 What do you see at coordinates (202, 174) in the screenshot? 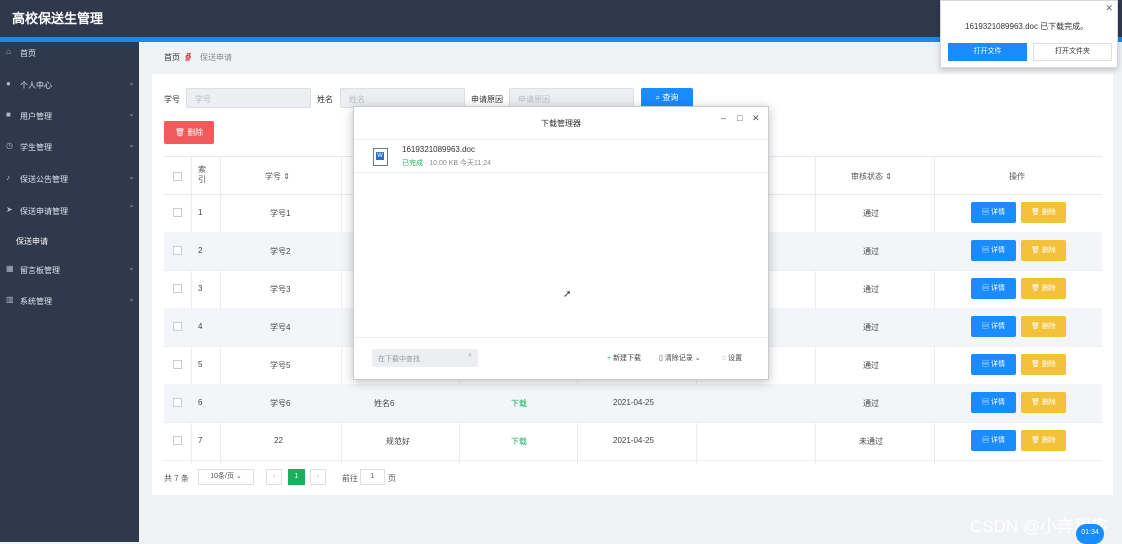
I see `header-index: 索引` at bounding box center [202, 174].